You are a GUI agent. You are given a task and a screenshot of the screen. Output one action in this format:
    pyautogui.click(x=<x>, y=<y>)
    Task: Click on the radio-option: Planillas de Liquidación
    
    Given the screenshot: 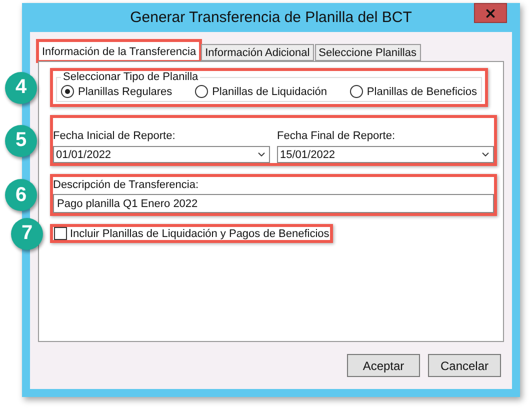 What is the action you would take?
    pyautogui.click(x=261, y=91)
    